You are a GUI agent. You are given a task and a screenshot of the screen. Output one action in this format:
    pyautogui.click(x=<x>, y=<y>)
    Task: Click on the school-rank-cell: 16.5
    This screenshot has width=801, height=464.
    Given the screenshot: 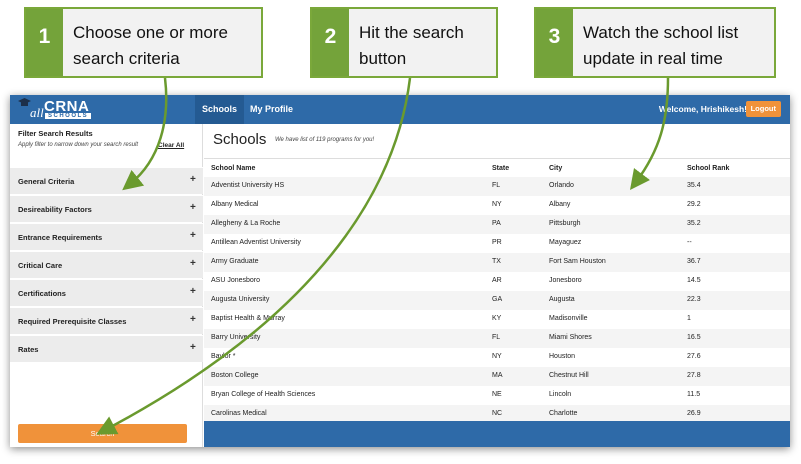 What is the action you would take?
    pyautogui.click(x=694, y=337)
    